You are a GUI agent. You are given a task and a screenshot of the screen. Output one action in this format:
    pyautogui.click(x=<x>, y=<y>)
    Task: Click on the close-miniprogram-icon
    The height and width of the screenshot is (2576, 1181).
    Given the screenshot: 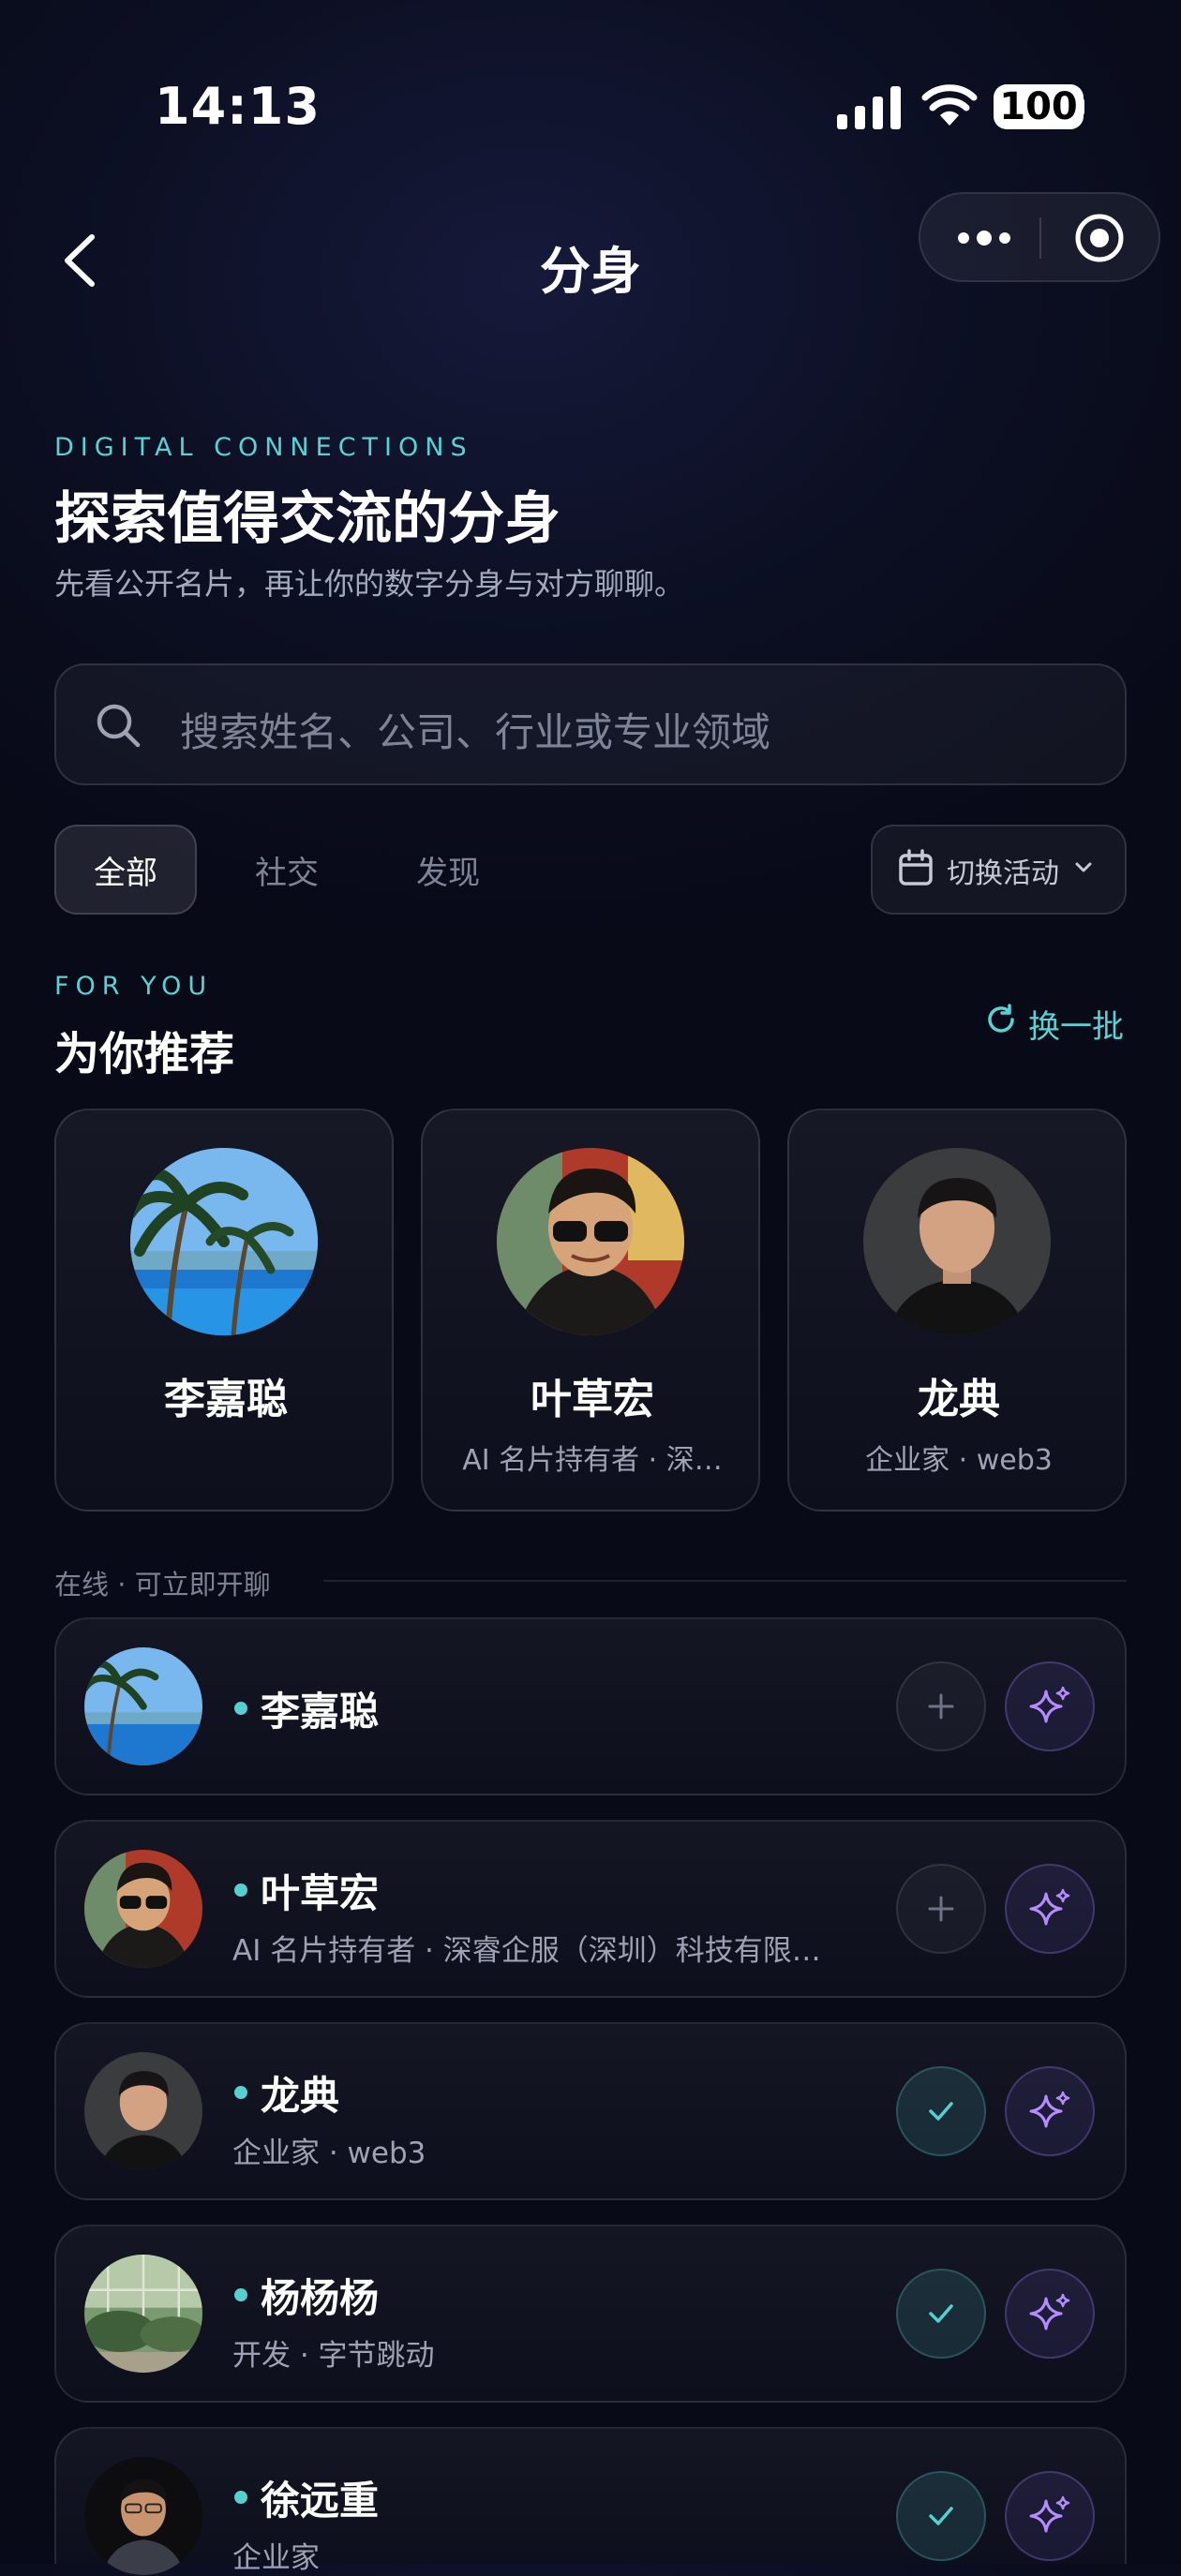 What is the action you would take?
    pyautogui.click(x=1099, y=238)
    